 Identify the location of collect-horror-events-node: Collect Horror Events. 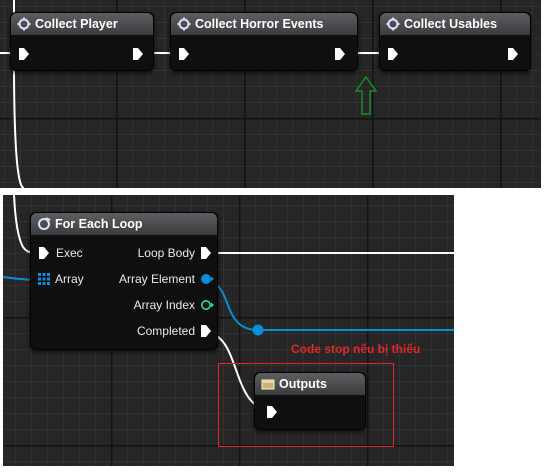
(264, 41).